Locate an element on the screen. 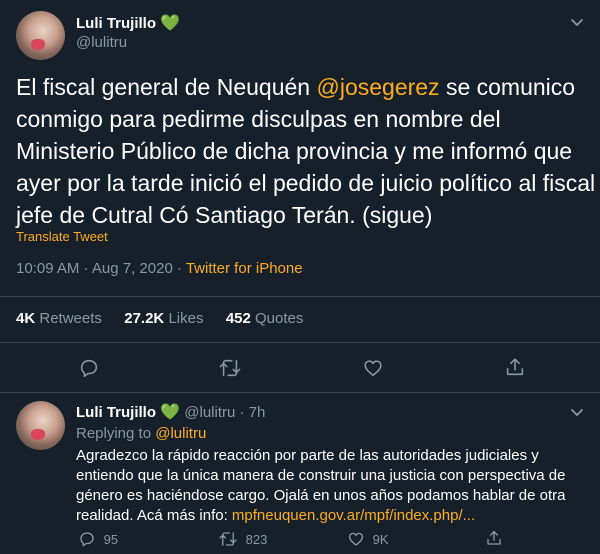 Image resolution: width=600 pixels, height=554 pixels. author-avatar is located at coordinates (40, 35).